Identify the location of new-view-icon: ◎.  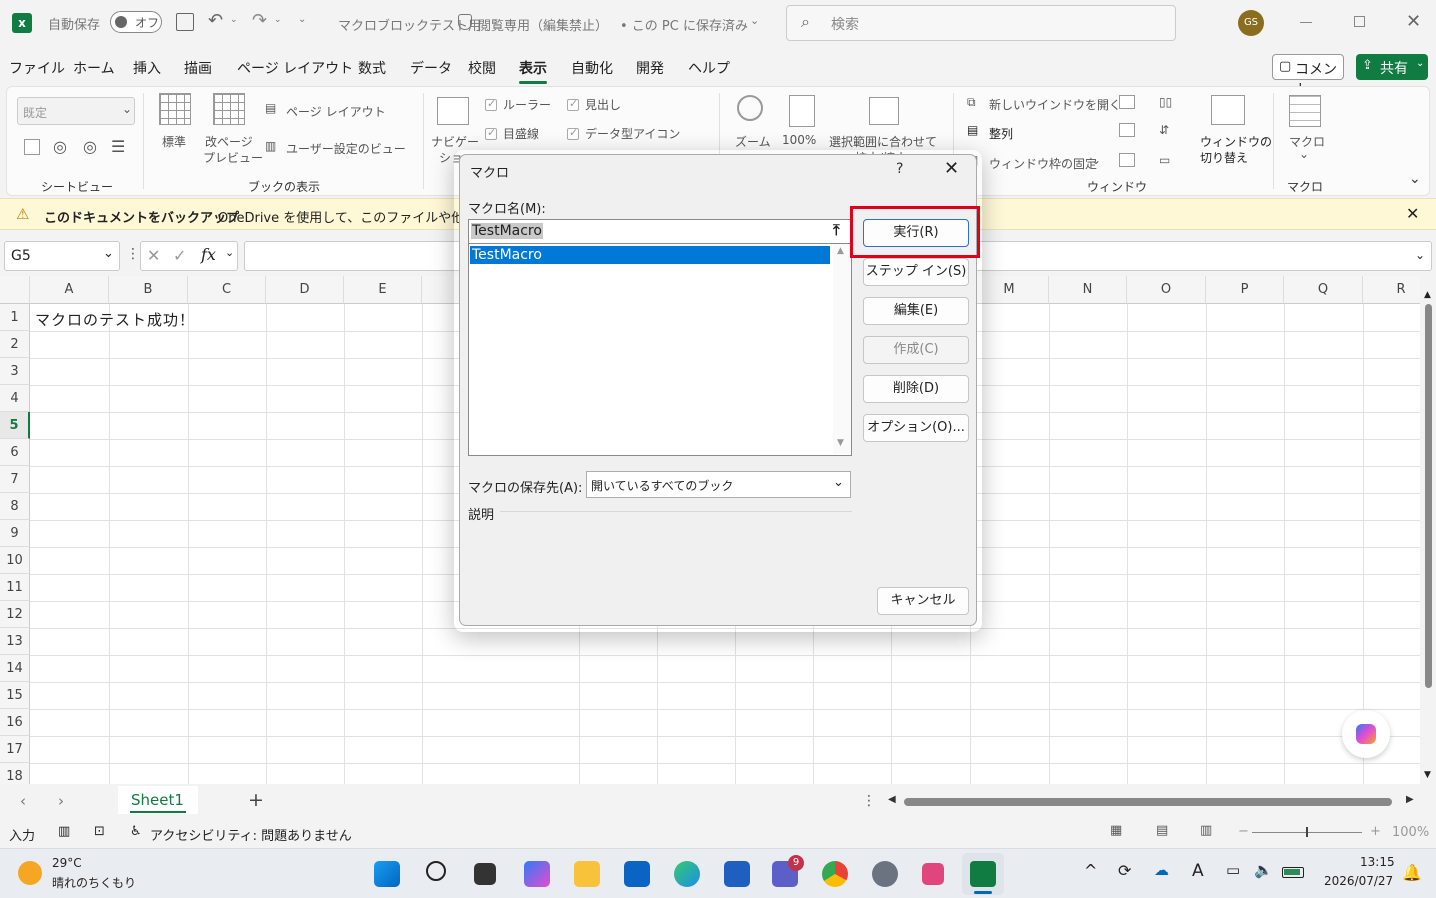
(90, 146).